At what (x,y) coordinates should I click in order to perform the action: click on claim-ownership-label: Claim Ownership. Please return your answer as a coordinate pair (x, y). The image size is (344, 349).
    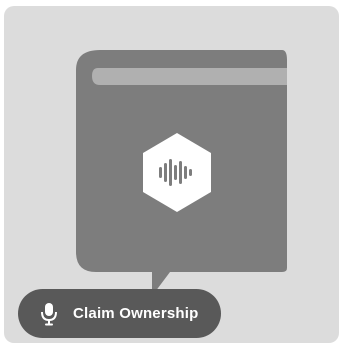
    Looking at the image, I should click on (136, 313).